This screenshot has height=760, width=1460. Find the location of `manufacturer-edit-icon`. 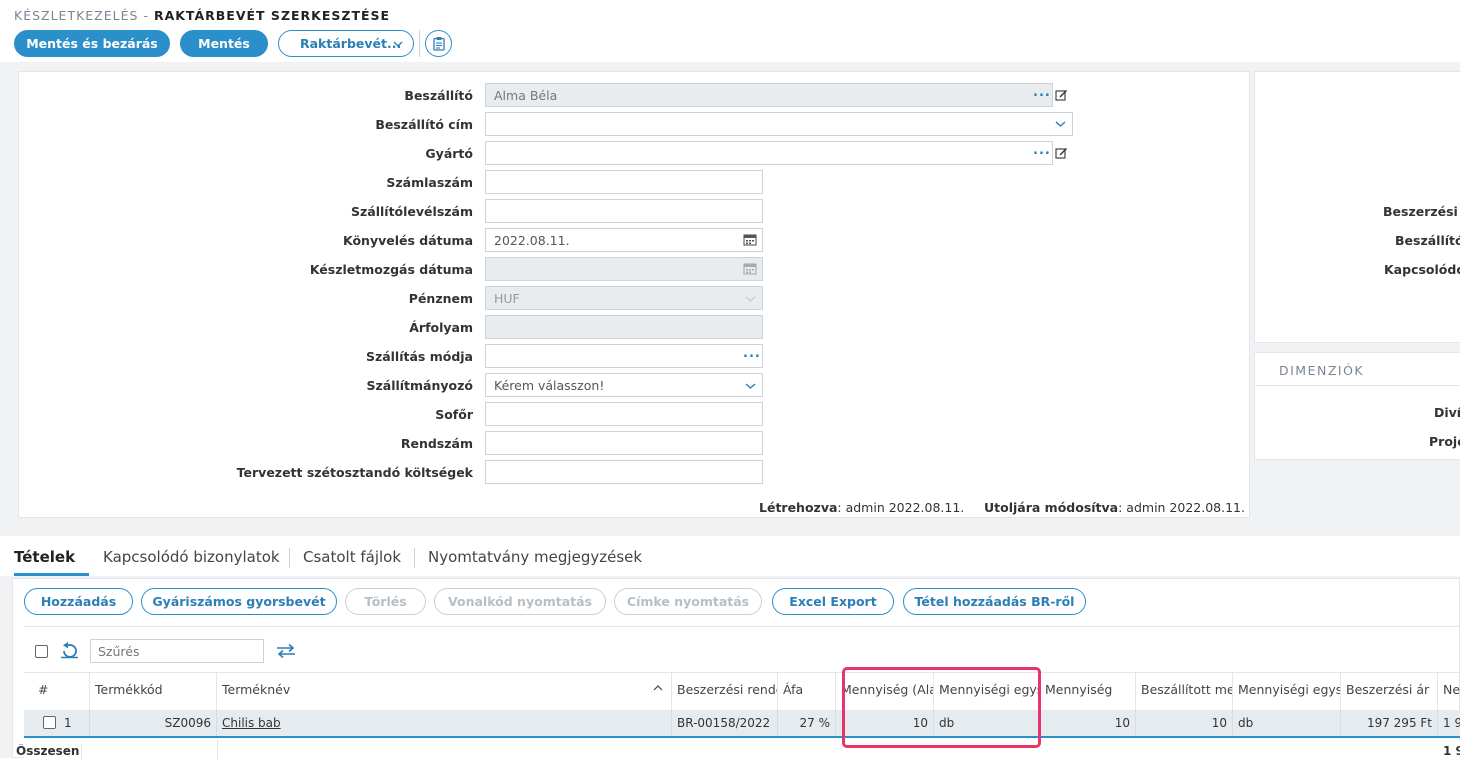

manufacturer-edit-icon is located at coordinates (1061, 152).